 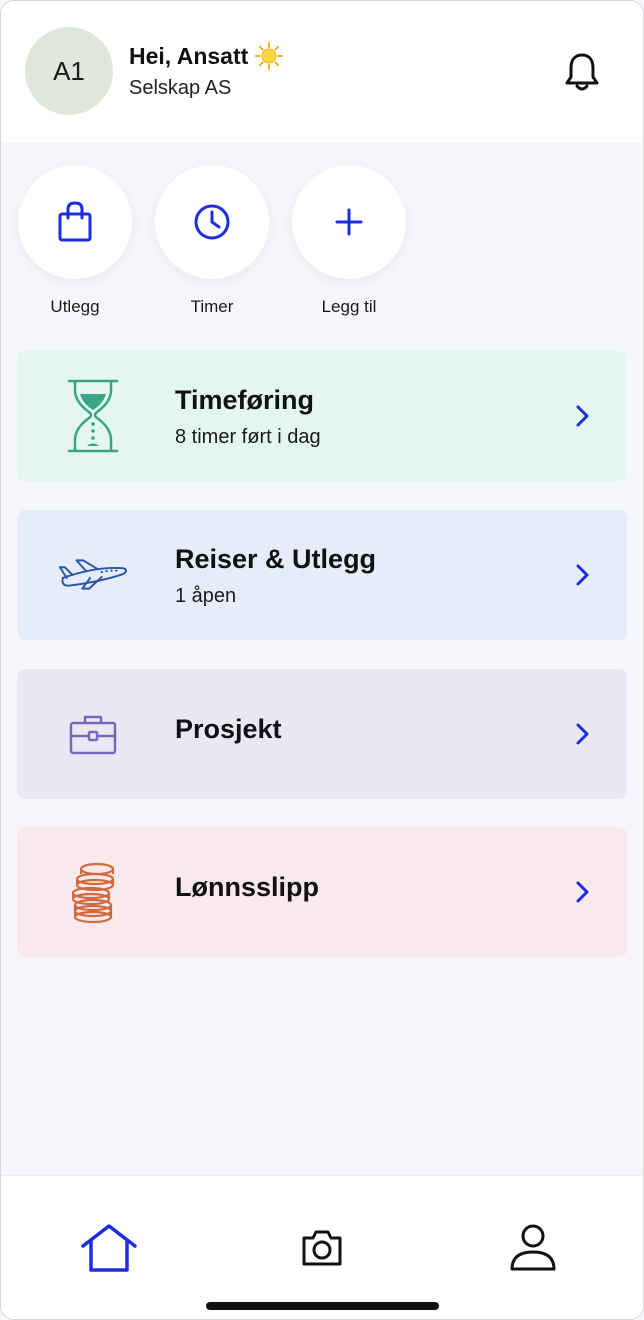 I want to click on nav-camera-button, so click(x=322, y=1248).